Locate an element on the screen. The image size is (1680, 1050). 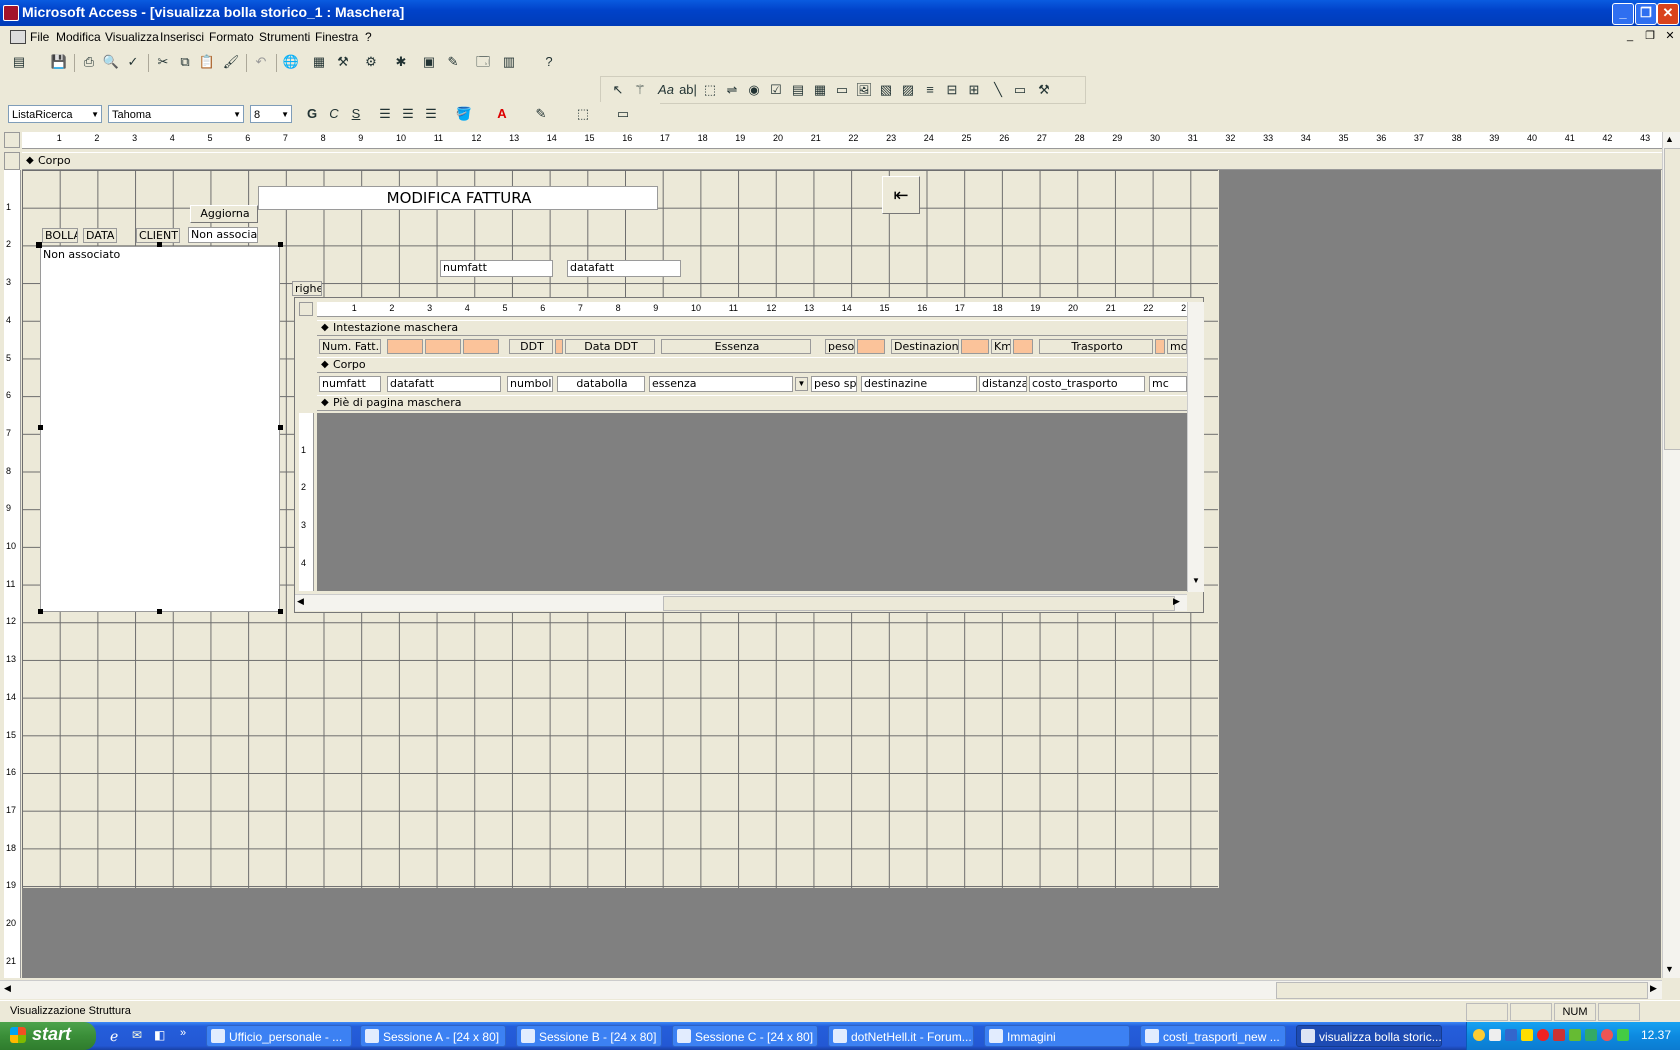
header-num-fatt: Num. Fatt. is located at coordinates (350, 346).